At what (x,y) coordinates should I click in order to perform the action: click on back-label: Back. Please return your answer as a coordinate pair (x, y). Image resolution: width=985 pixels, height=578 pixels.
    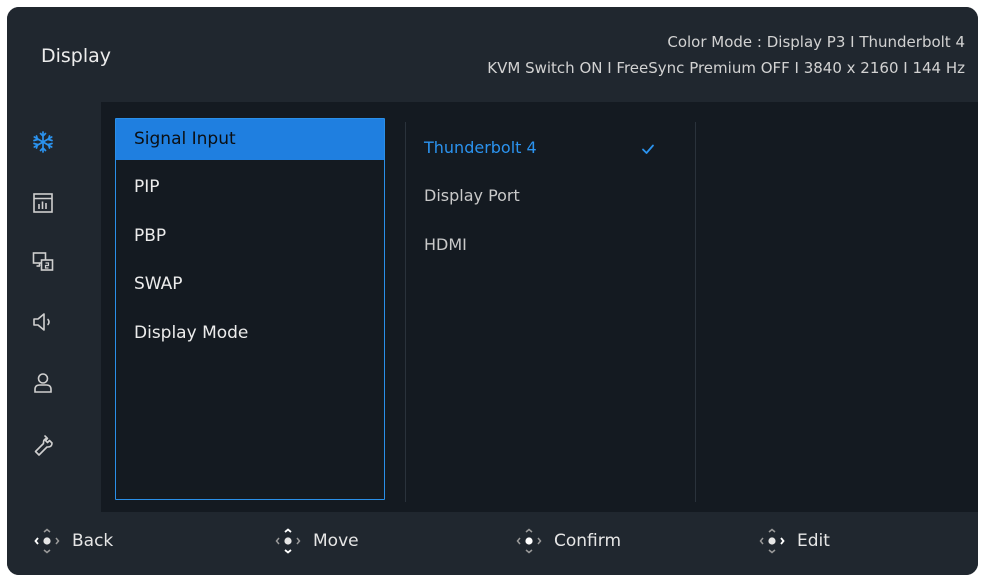
    Looking at the image, I should click on (93, 541).